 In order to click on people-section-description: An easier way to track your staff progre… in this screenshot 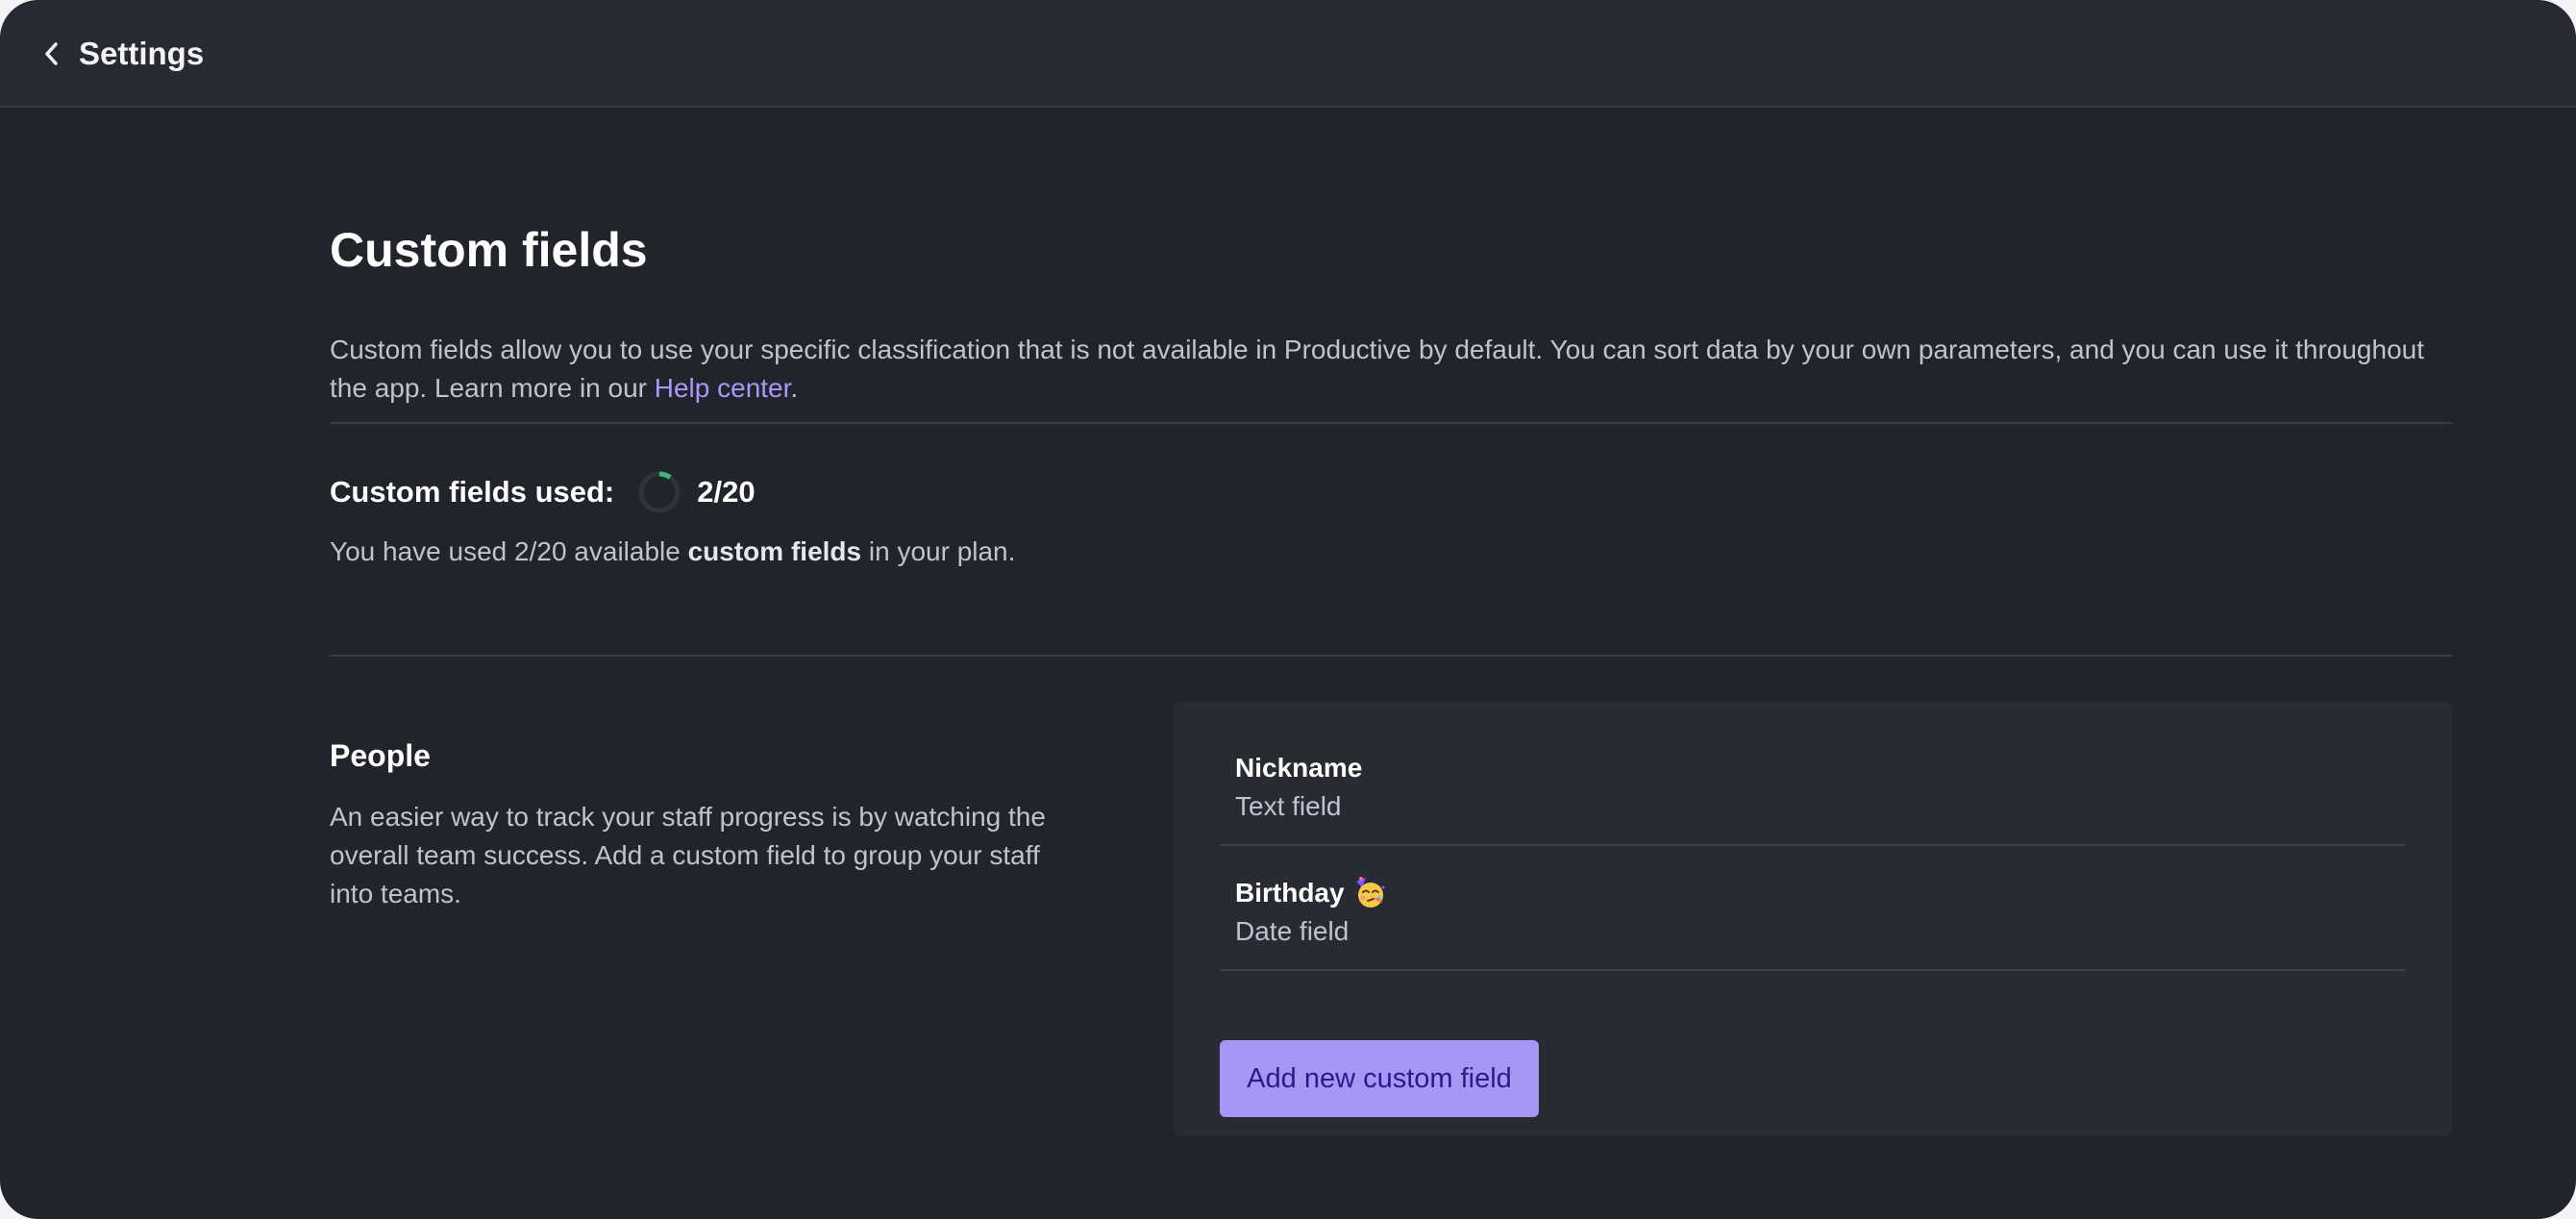, I will do `click(688, 855)`.